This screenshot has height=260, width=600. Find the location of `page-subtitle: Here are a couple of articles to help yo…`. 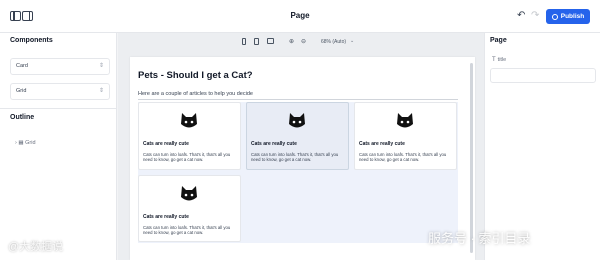

page-subtitle: Here are a couple of articles to help yo… is located at coordinates (195, 94).